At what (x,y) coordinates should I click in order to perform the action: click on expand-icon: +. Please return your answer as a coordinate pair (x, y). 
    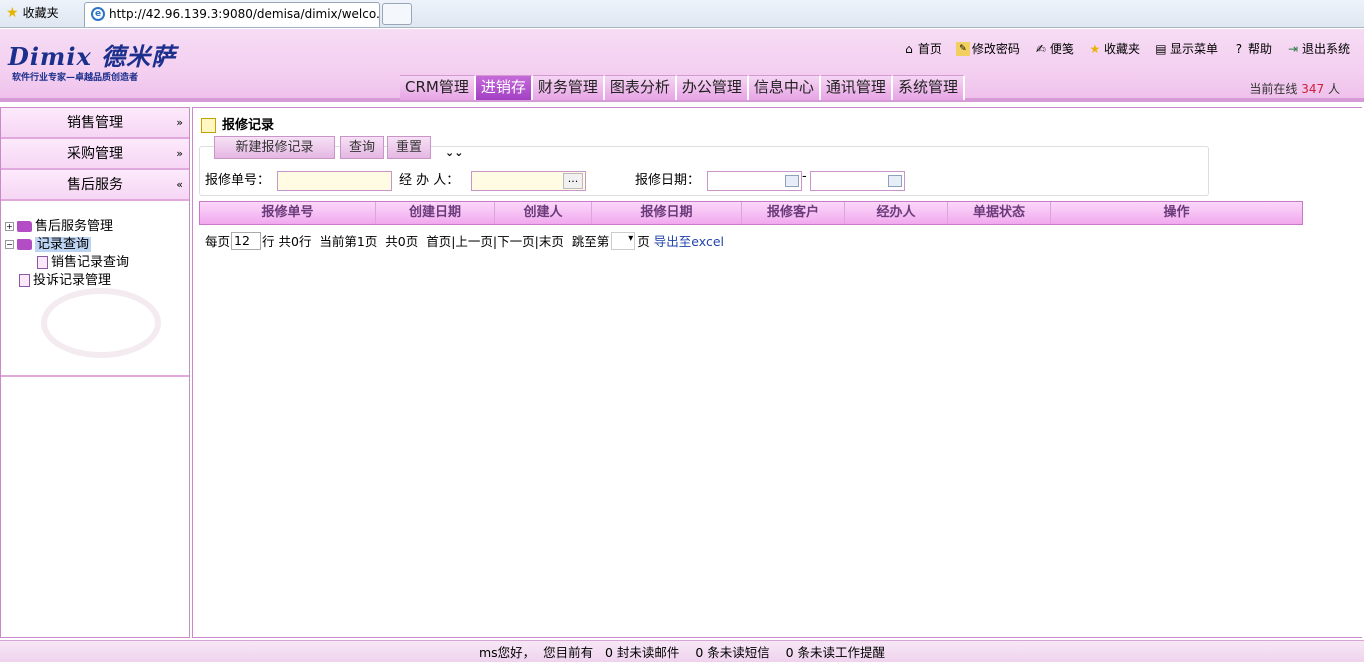
    Looking at the image, I should click on (9, 226).